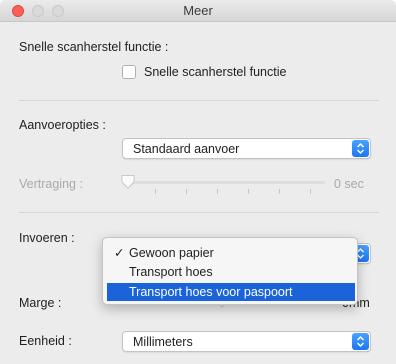  Describe the element at coordinates (171, 272) in the screenshot. I see `menu-item-label: Transport hoes` at that location.